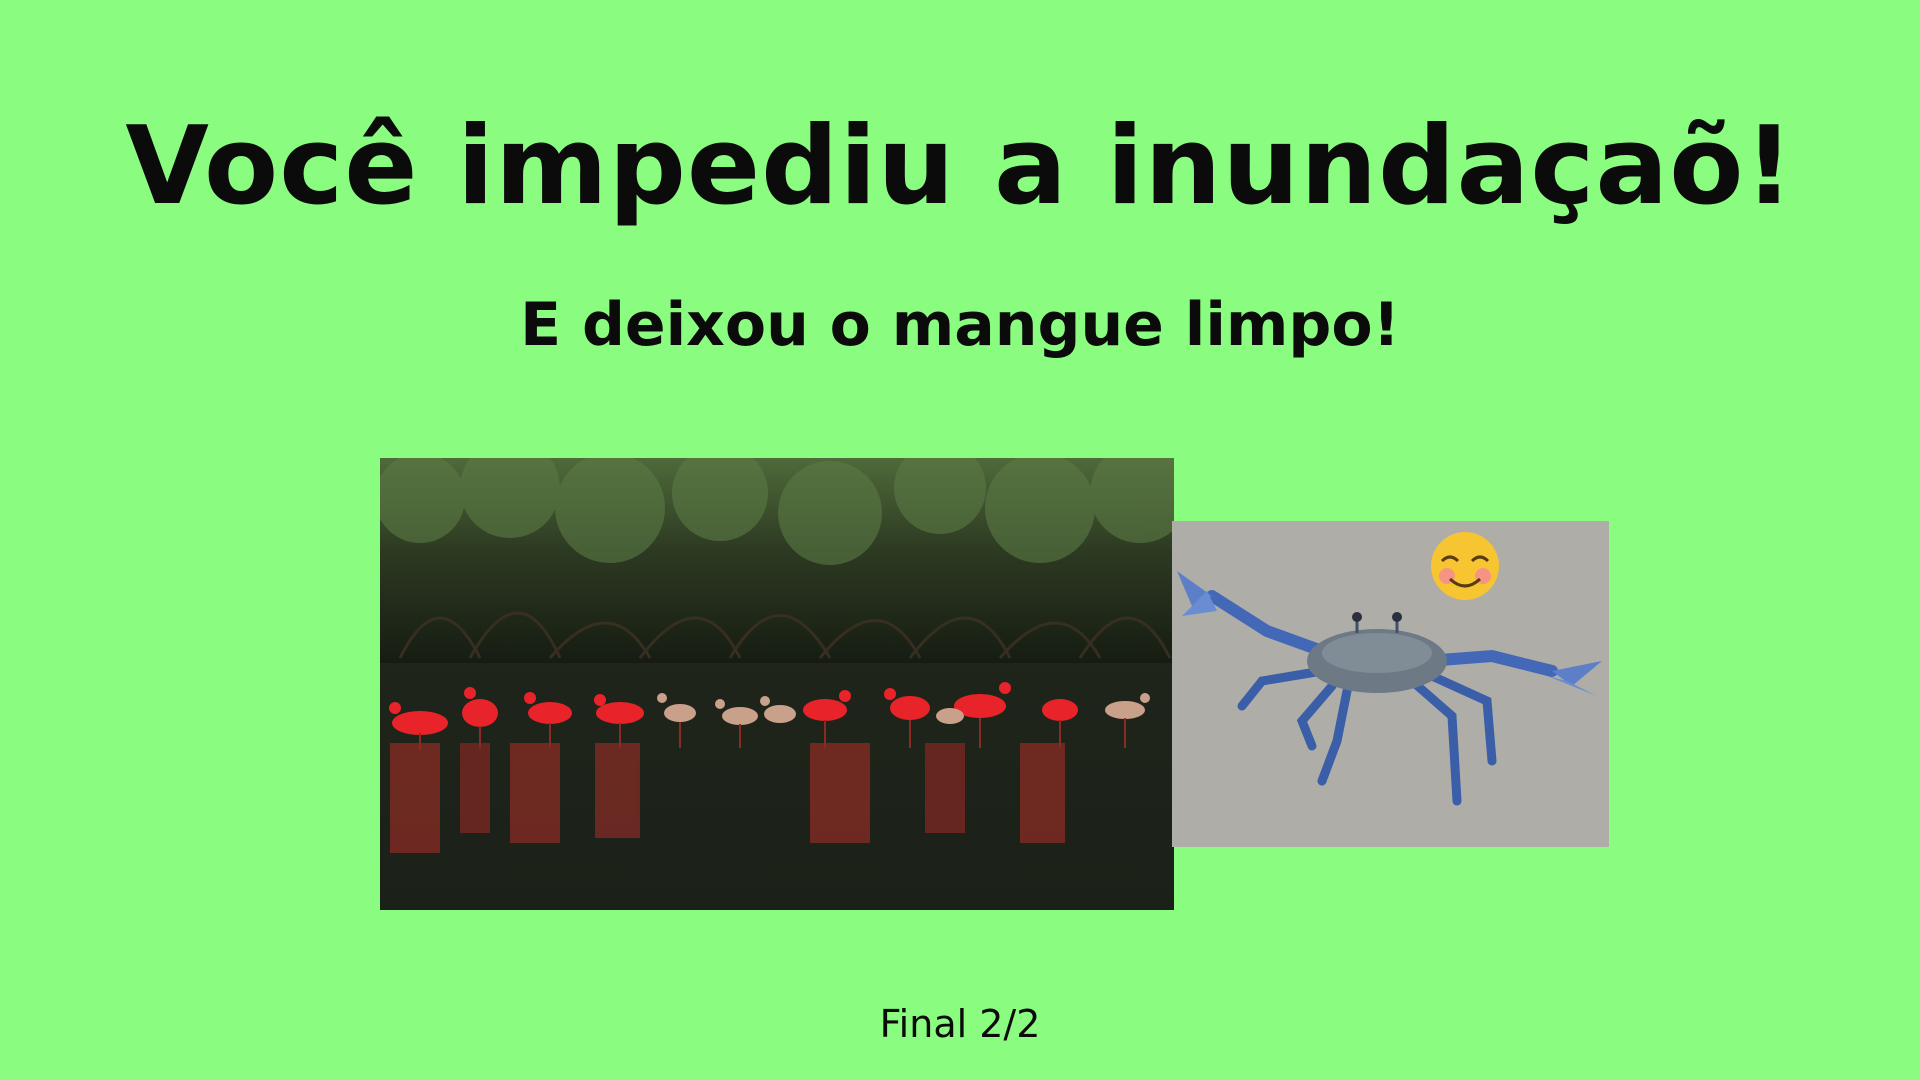 This screenshot has height=1080, width=1920. Describe the element at coordinates (960, 166) in the screenshot. I see `page-title: Você impediu a inundaçaõ!` at that location.